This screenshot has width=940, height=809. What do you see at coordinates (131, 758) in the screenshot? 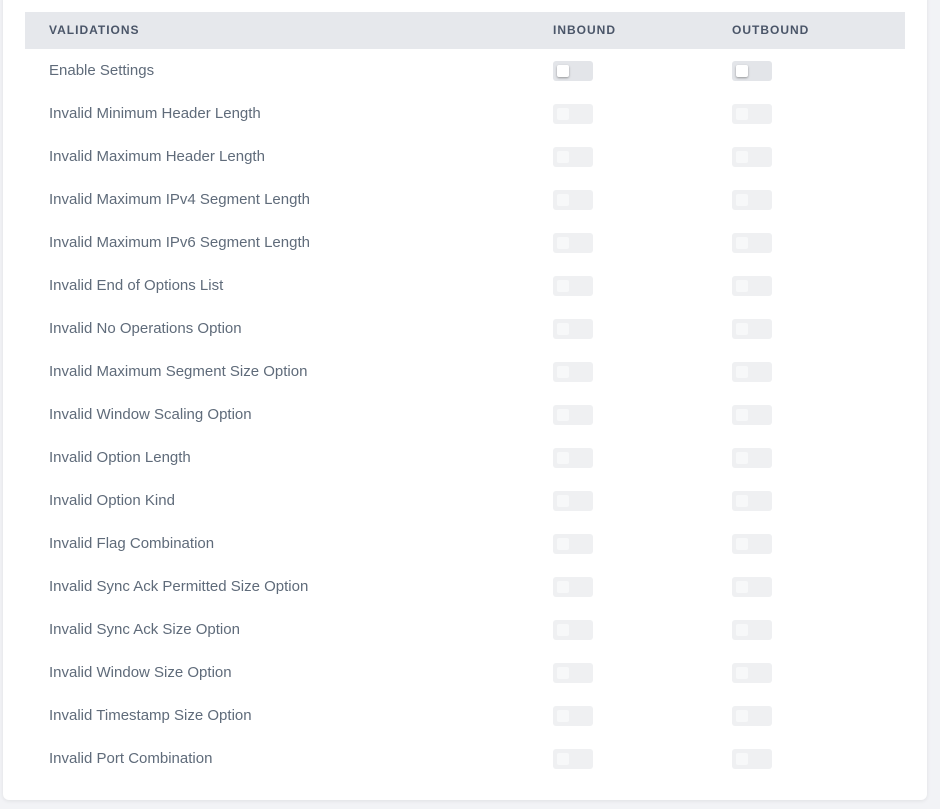
I see `validation-label: Invalid Port Combination` at bounding box center [131, 758].